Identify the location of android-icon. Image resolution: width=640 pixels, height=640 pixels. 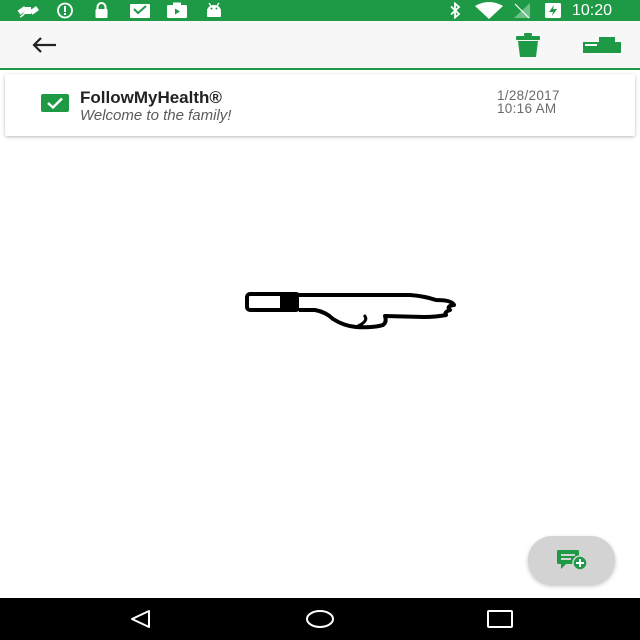
(214, 9).